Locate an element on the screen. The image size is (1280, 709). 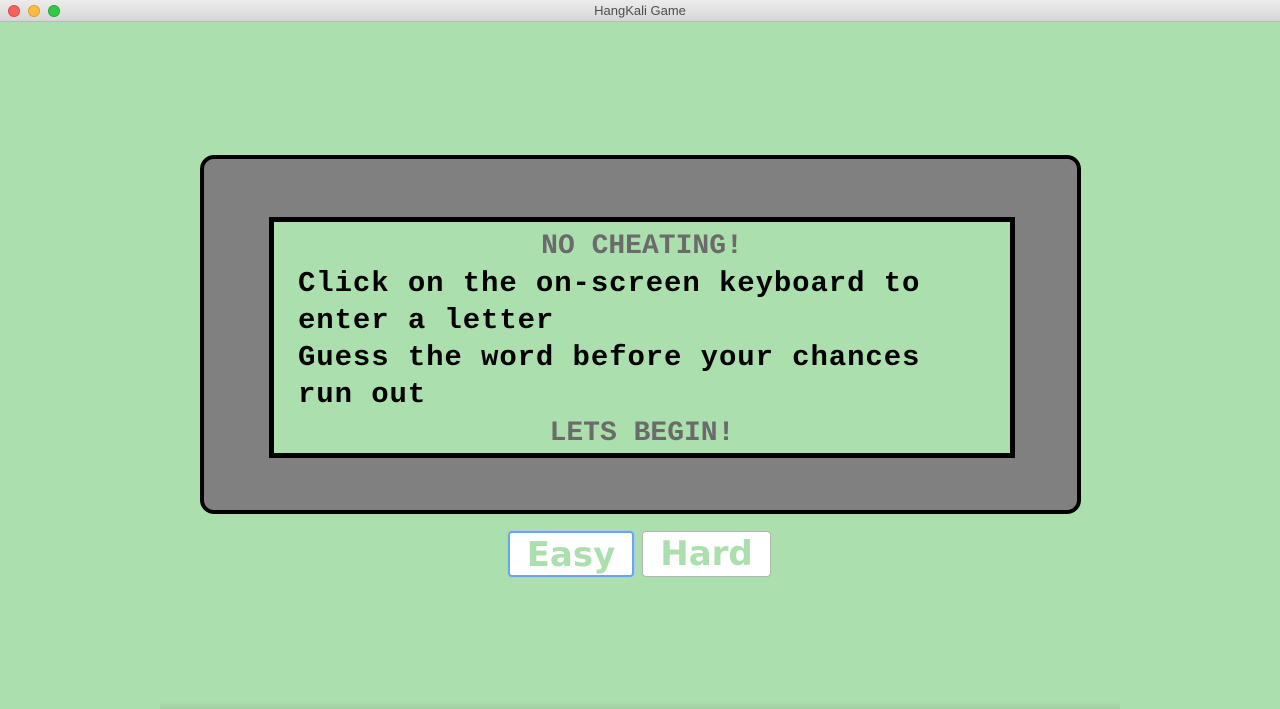
hard-button: Hard is located at coordinates (706, 554).